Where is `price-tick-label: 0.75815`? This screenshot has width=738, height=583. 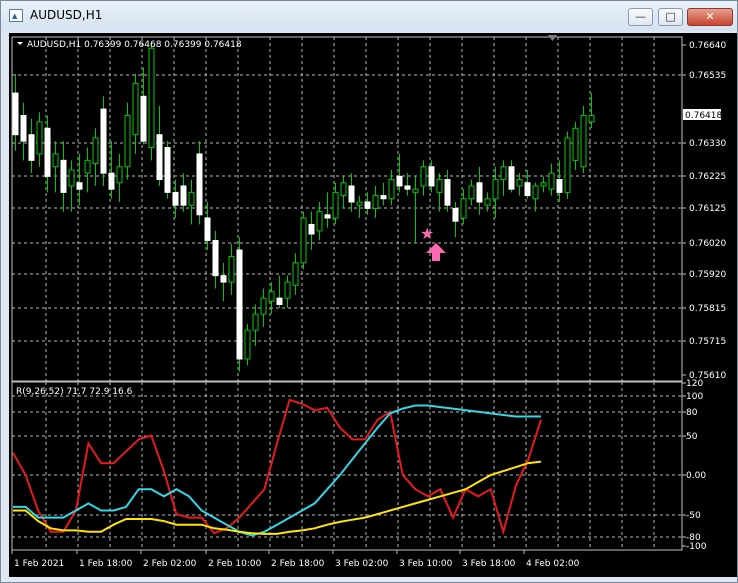 price-tick-label: 0.75815 is located at coordinates (707, 309).